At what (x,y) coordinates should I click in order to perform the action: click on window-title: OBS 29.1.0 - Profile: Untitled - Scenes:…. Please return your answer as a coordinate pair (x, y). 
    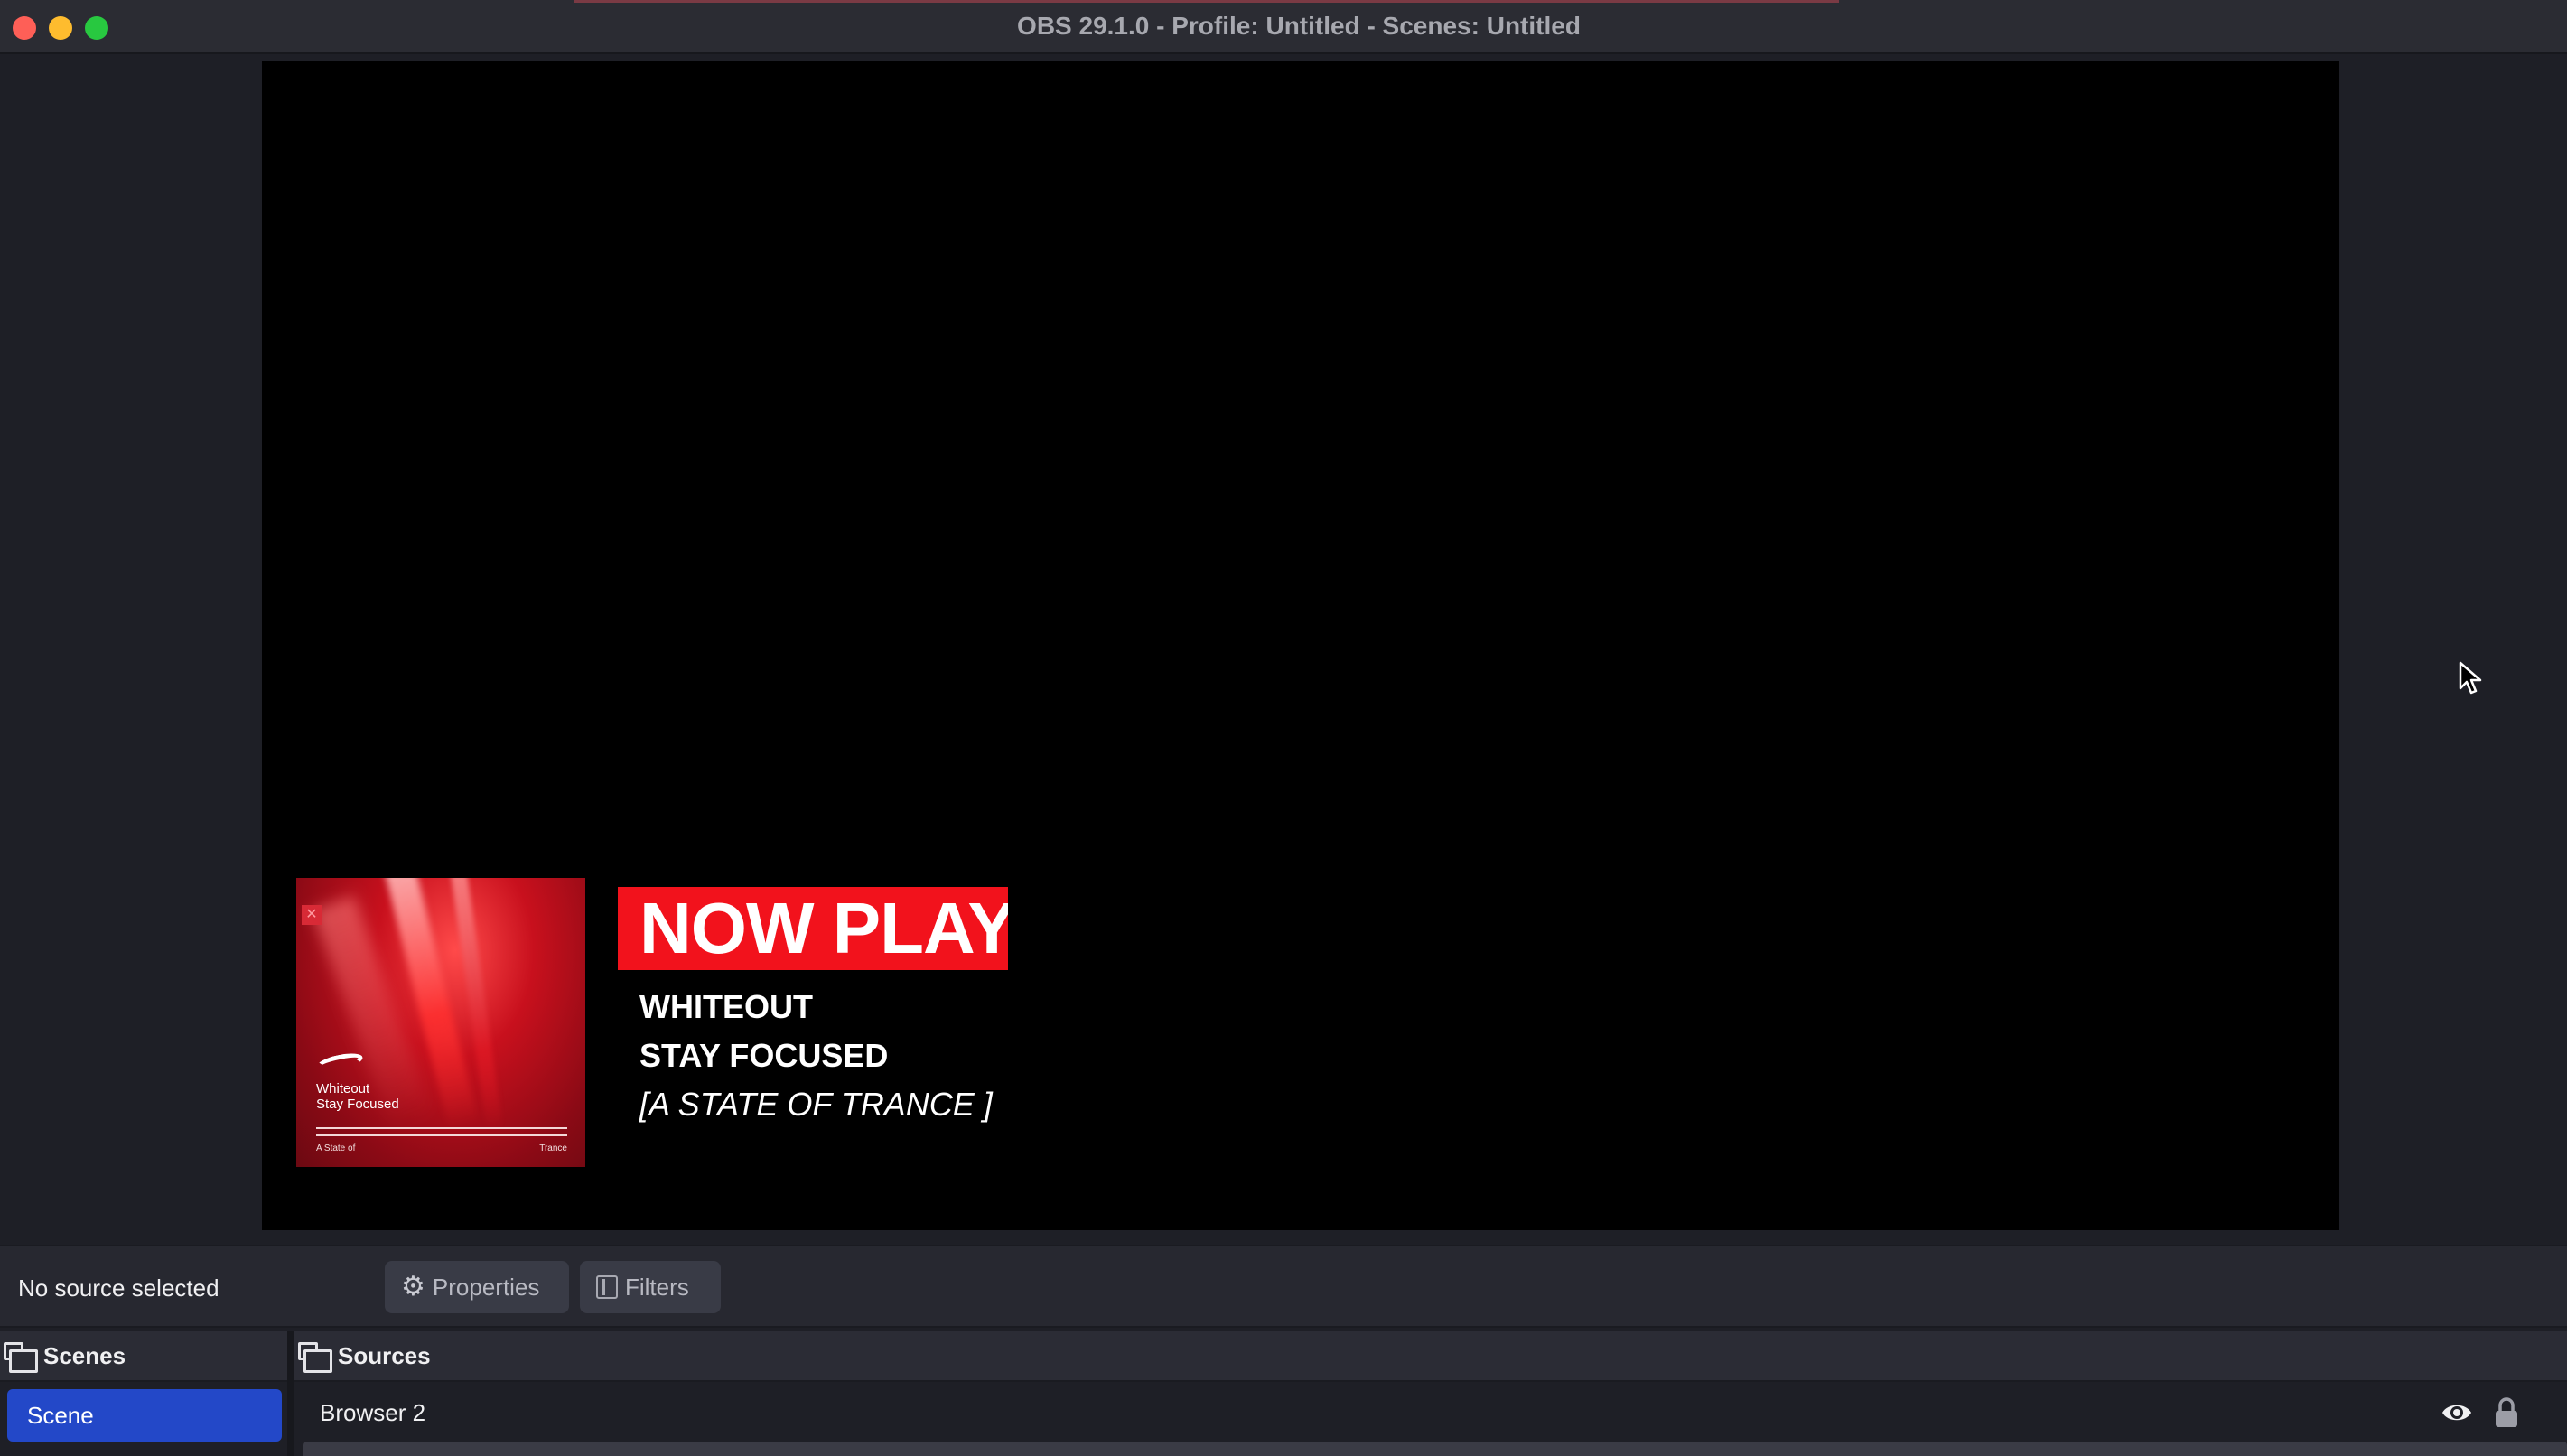
    Looking at the image, I should click on (1299, 26).